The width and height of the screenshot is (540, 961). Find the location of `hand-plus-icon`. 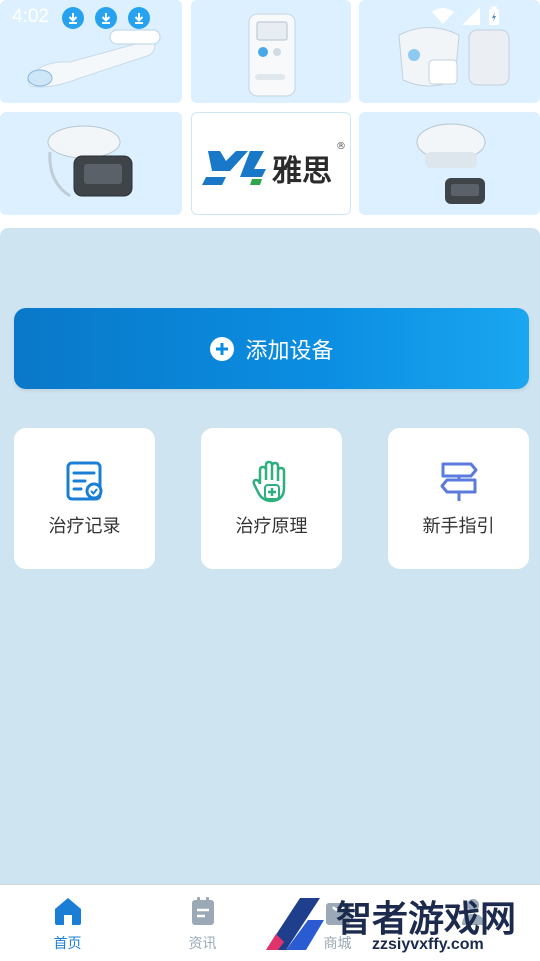

hand-plus-icon is located at coordinates (268, 481).